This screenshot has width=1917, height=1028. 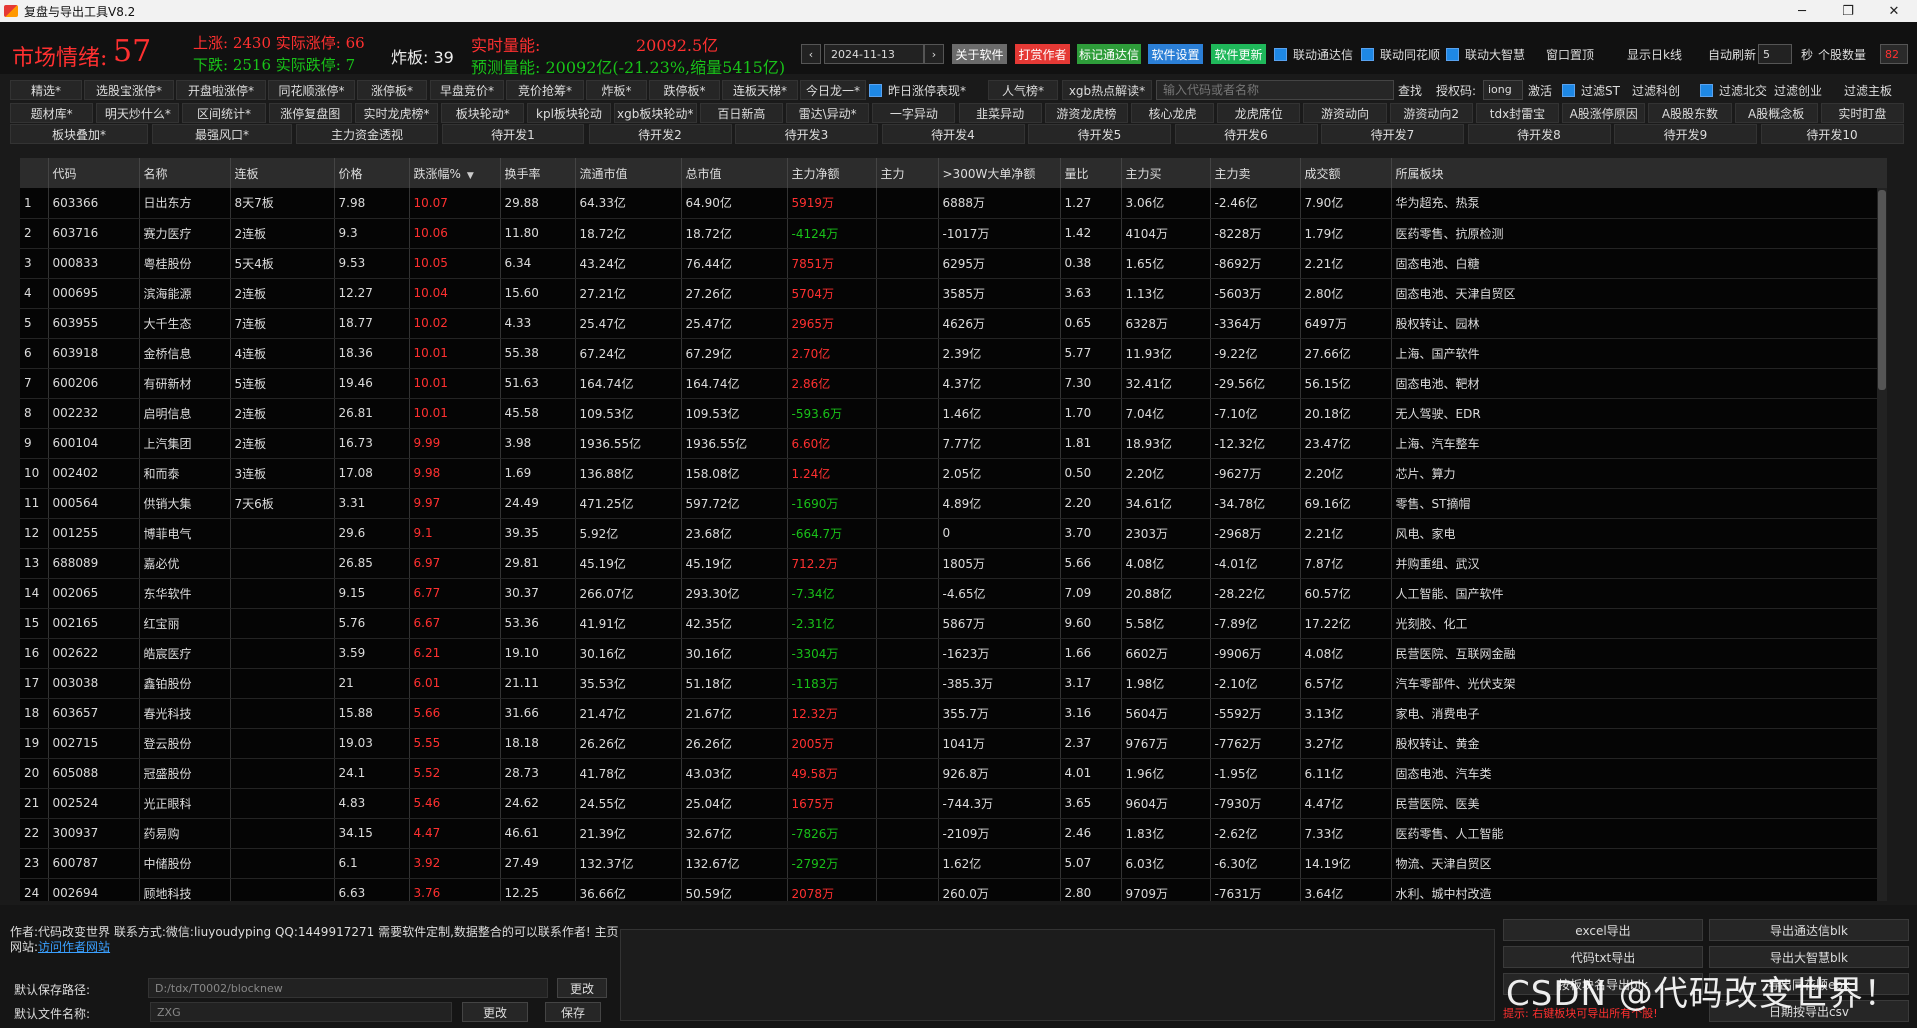 I want to click on auto-refresh-toggle: 自动刷新, so click(x=1732, y=54).